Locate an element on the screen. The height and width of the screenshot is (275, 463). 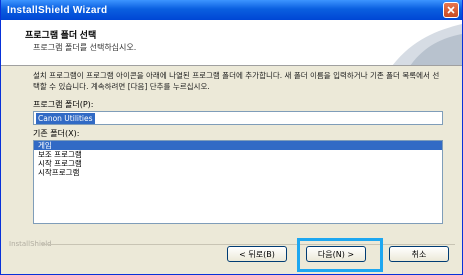
list-item: 시작 프로그램 is located at coordinates (238, 163).